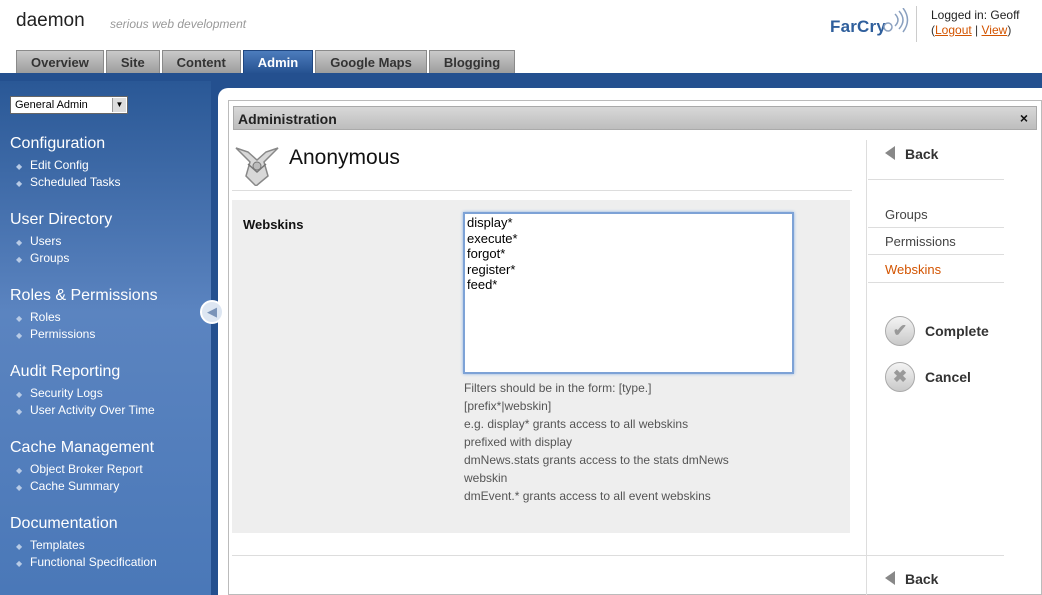  Describe the element at coordinates (1024, 118) in the screenshot. I see `close-icon: ×` at that location.